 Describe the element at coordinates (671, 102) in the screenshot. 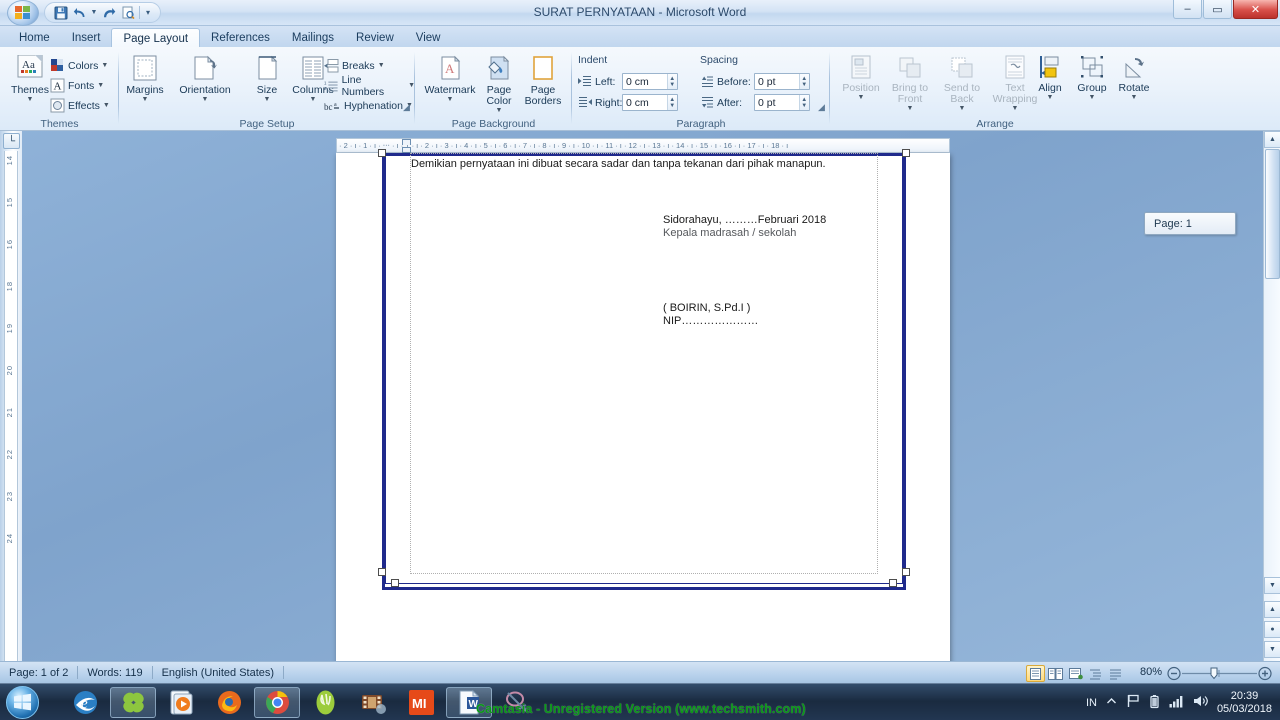

I see `indent-right-arrows: ▲ ▼` at that location.